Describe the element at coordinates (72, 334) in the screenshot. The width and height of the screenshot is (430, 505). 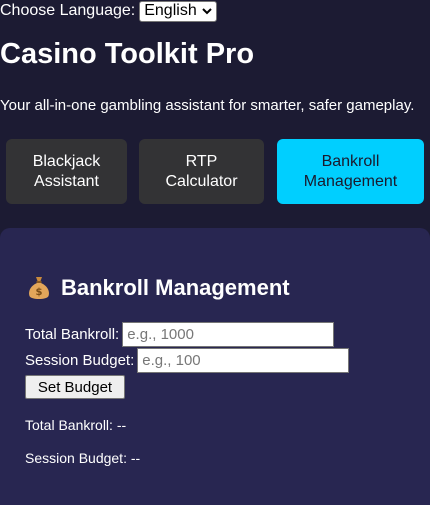
I see `total-bankroll-label: Total Bankroll:` at that location.